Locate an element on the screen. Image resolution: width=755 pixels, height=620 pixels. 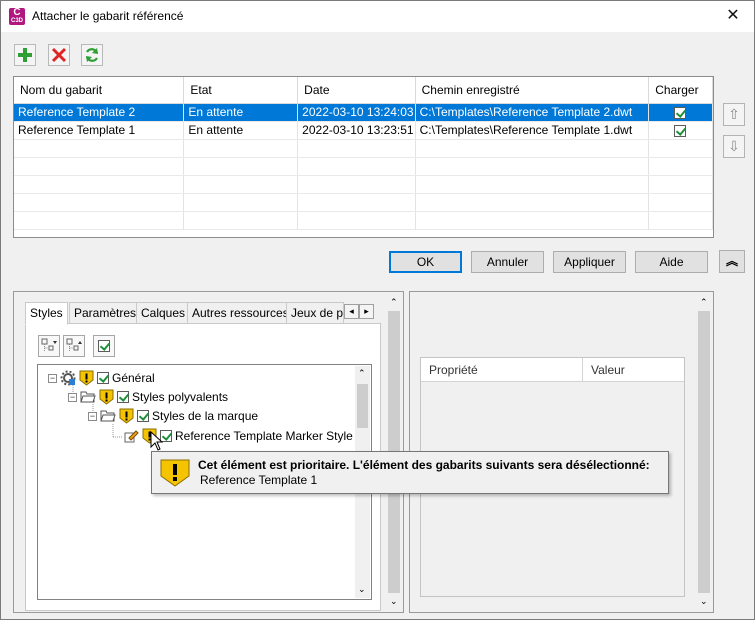
arrow-up-icon: ⇧ is located at coordinates (734, 114).